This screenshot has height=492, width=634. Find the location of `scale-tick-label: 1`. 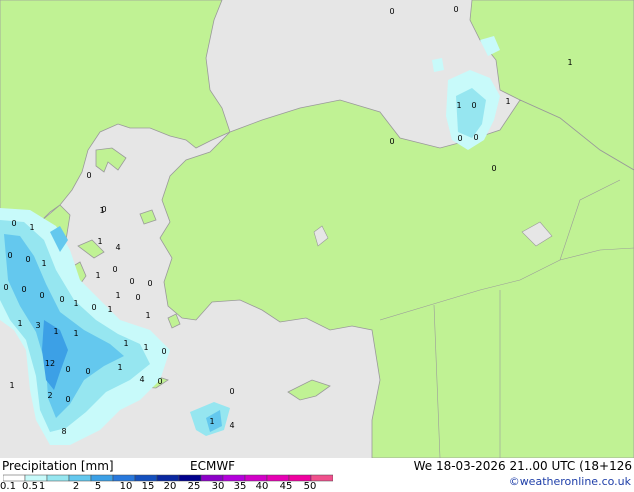

scale-tick-label: 1 is located at coordinates (42, 486).